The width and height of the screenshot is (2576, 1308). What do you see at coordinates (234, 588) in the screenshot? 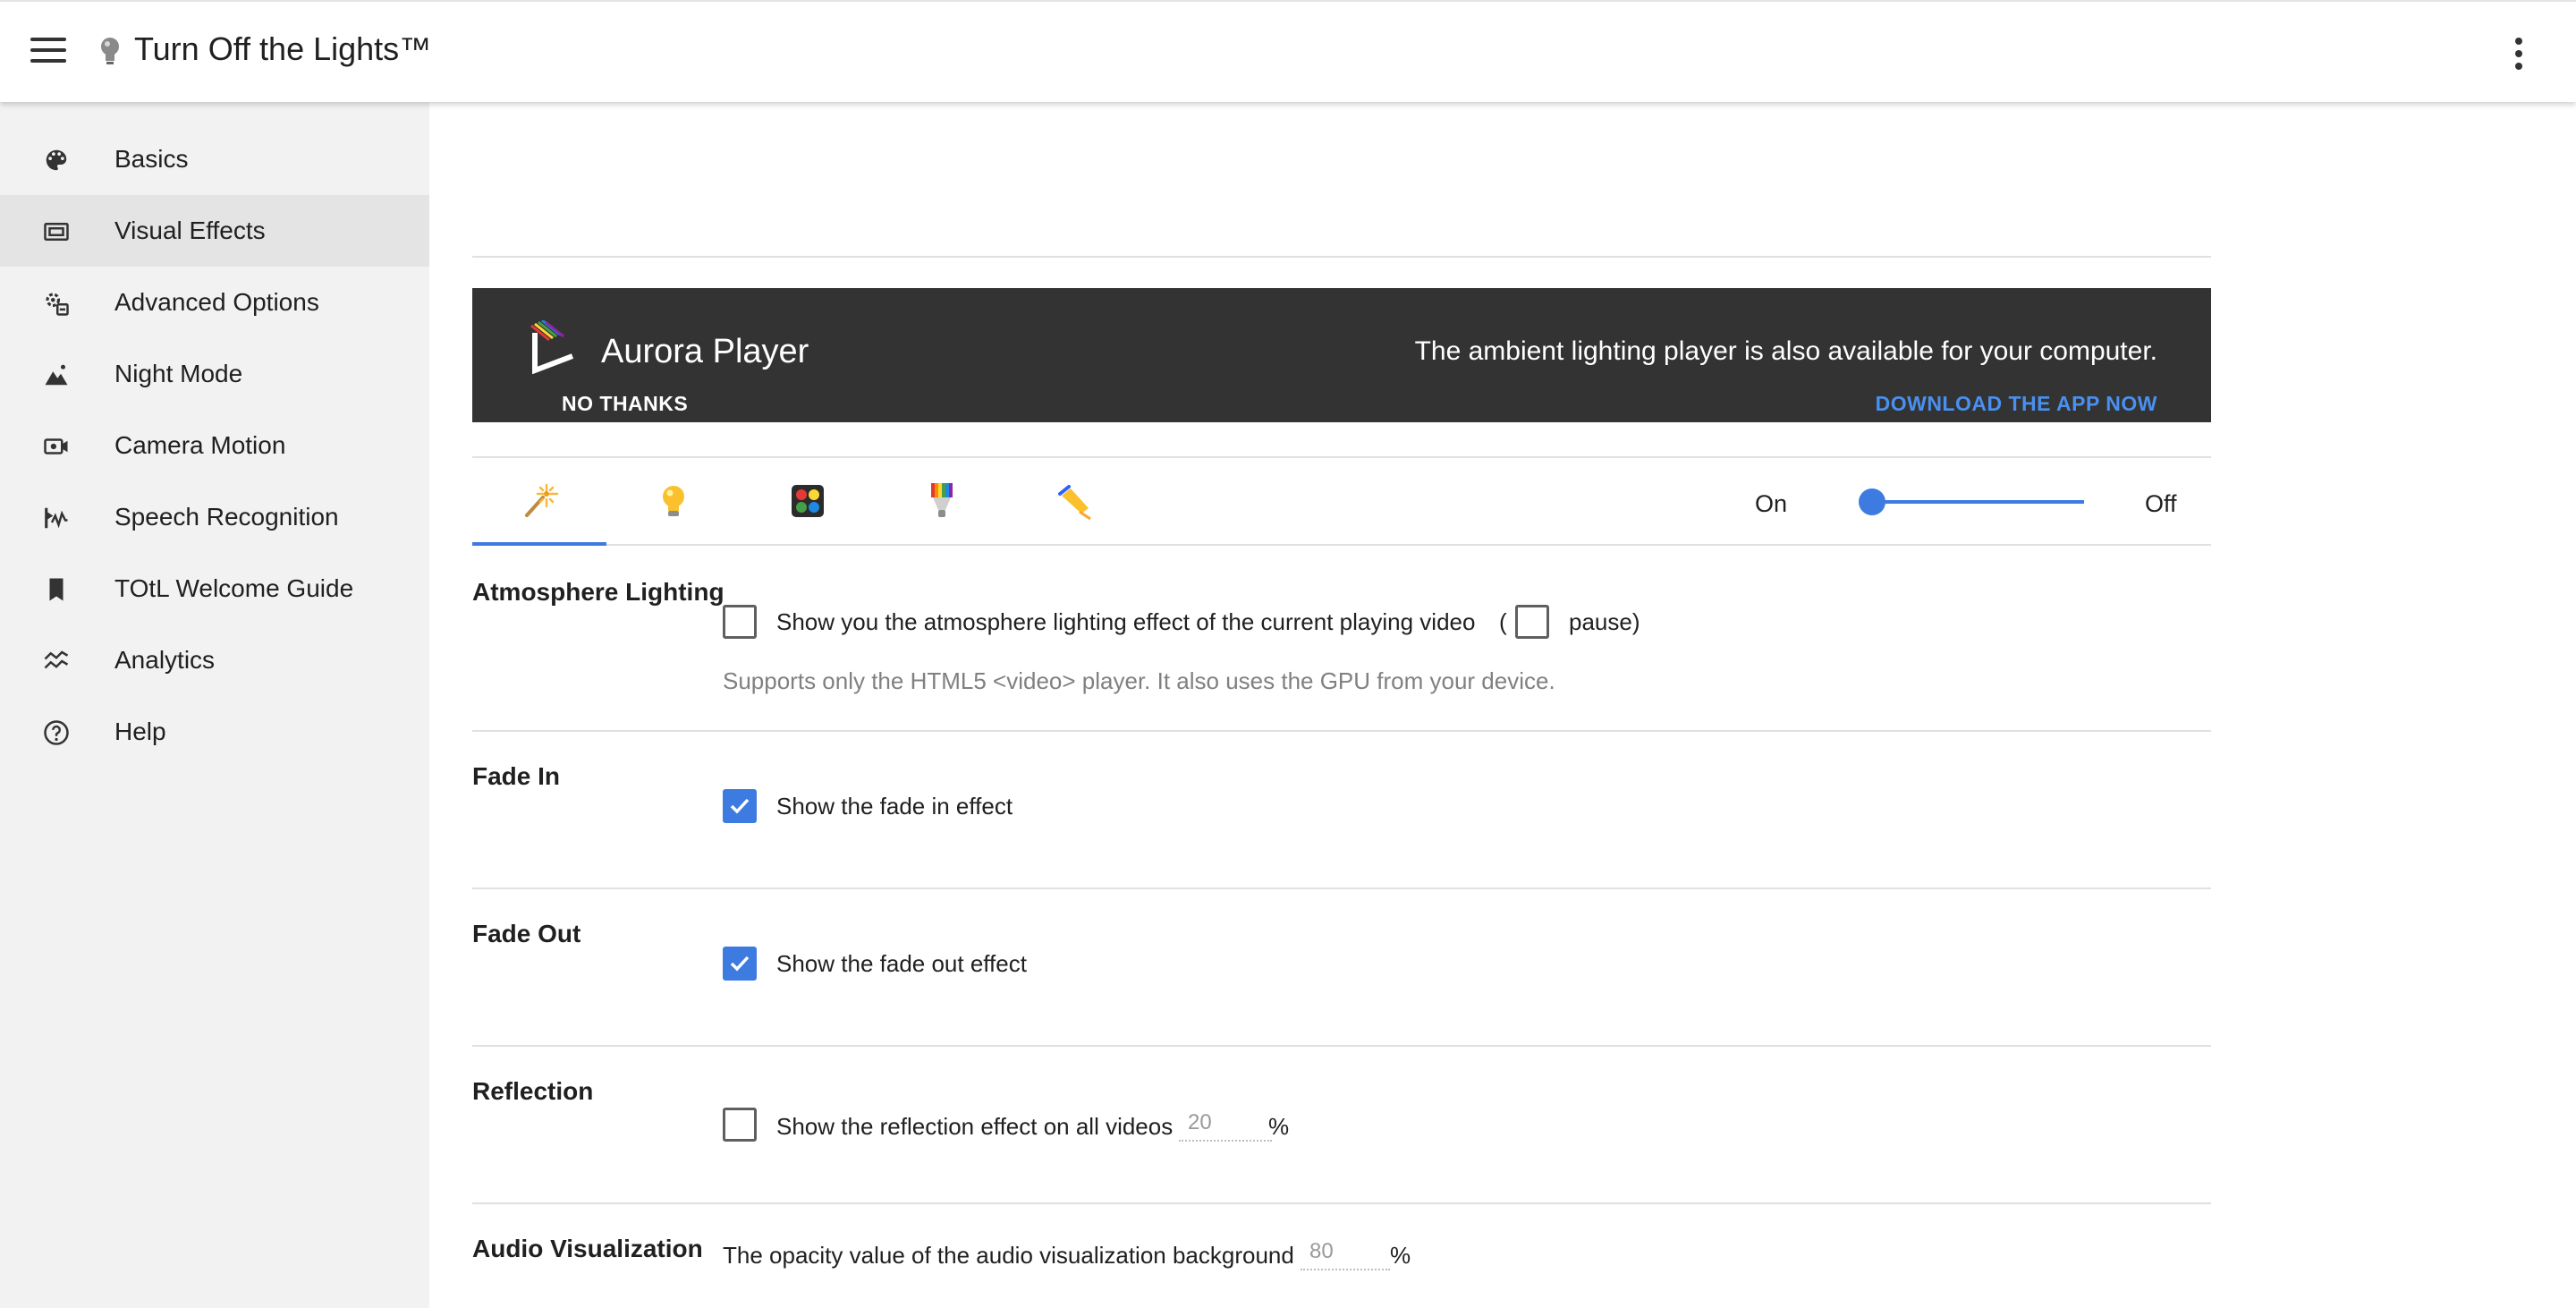
I see `sidebar-item-label: TOtL Welcome Guide` at bounding box center [234, 588].